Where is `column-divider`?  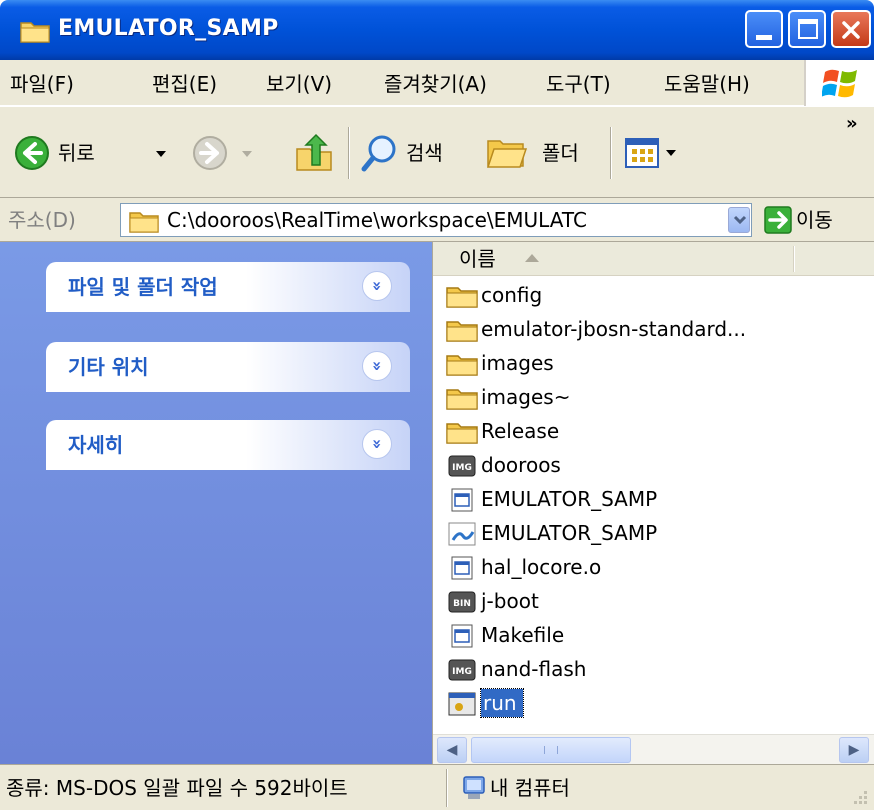 column-divider is located at coordinates (794, 259).